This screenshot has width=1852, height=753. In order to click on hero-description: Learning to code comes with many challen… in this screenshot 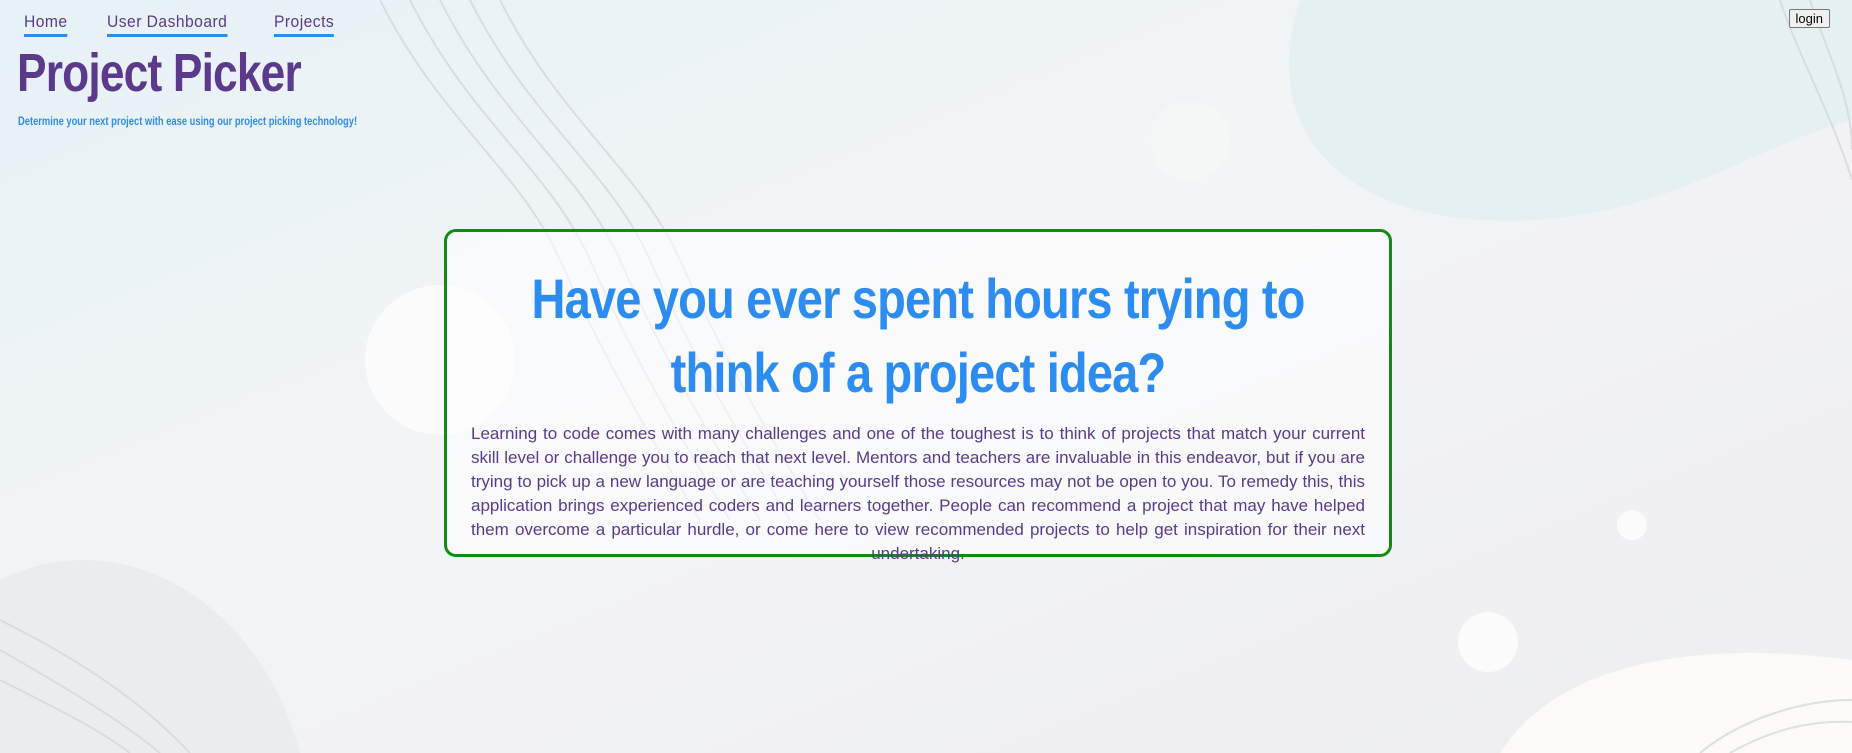, I will do `click(918, 493)`.